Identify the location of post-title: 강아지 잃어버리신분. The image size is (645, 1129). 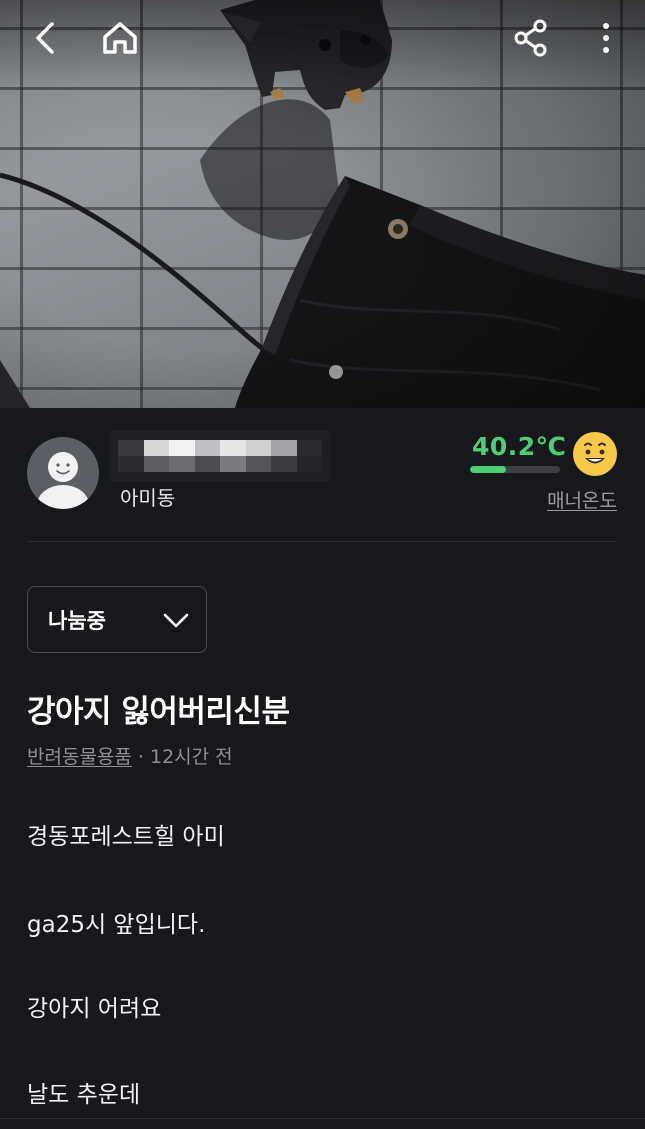
(158, 712).